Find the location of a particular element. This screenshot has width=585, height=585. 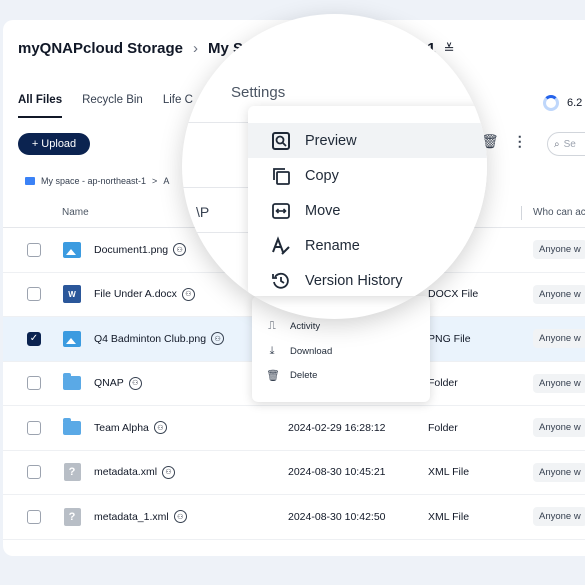

modified-date: 2024-08-30 10:45:21 is located at coordinates (337, 472).